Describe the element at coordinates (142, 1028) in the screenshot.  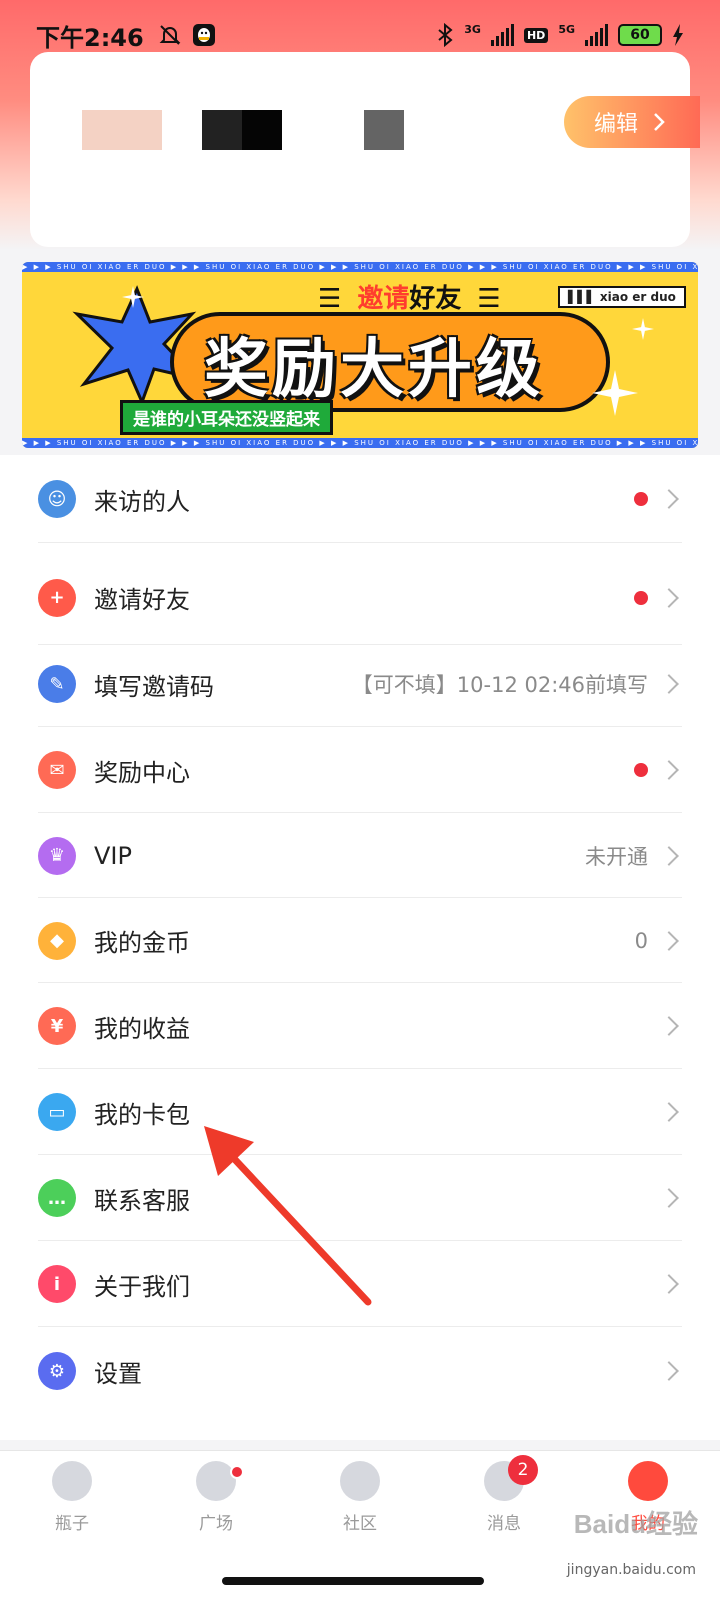
I see `menu-item-label: 我的收益` at that location.